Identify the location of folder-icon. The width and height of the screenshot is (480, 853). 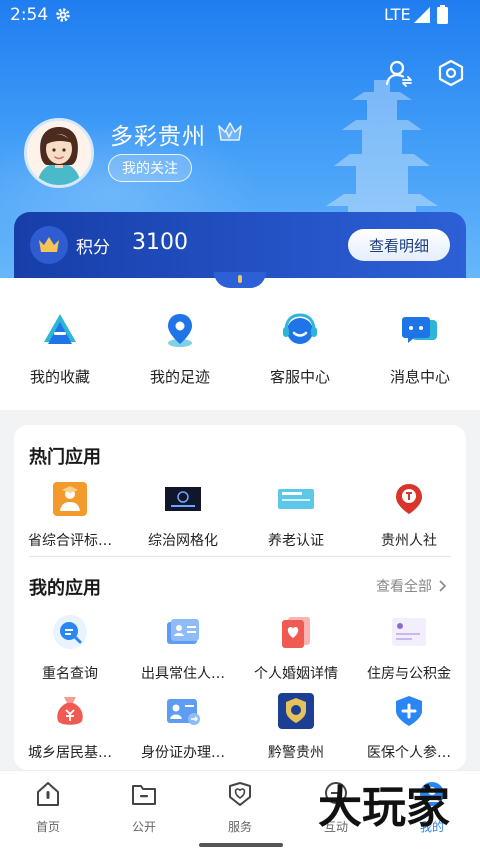
(144, 795).